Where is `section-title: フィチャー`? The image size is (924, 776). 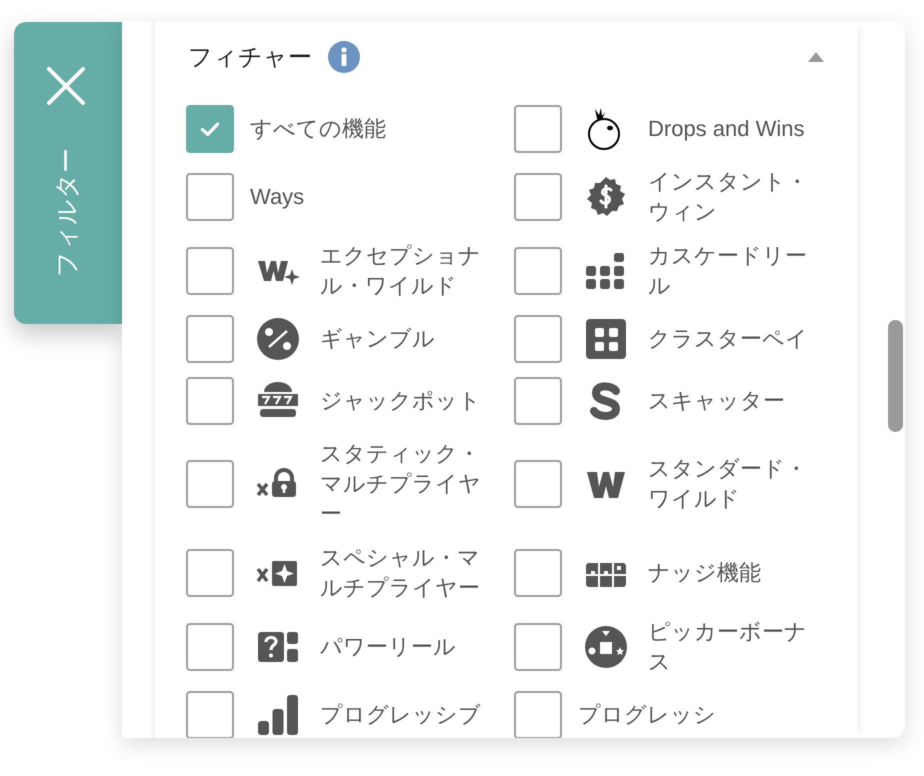 section-title: フィチャー is located at coordinates (250, 57).